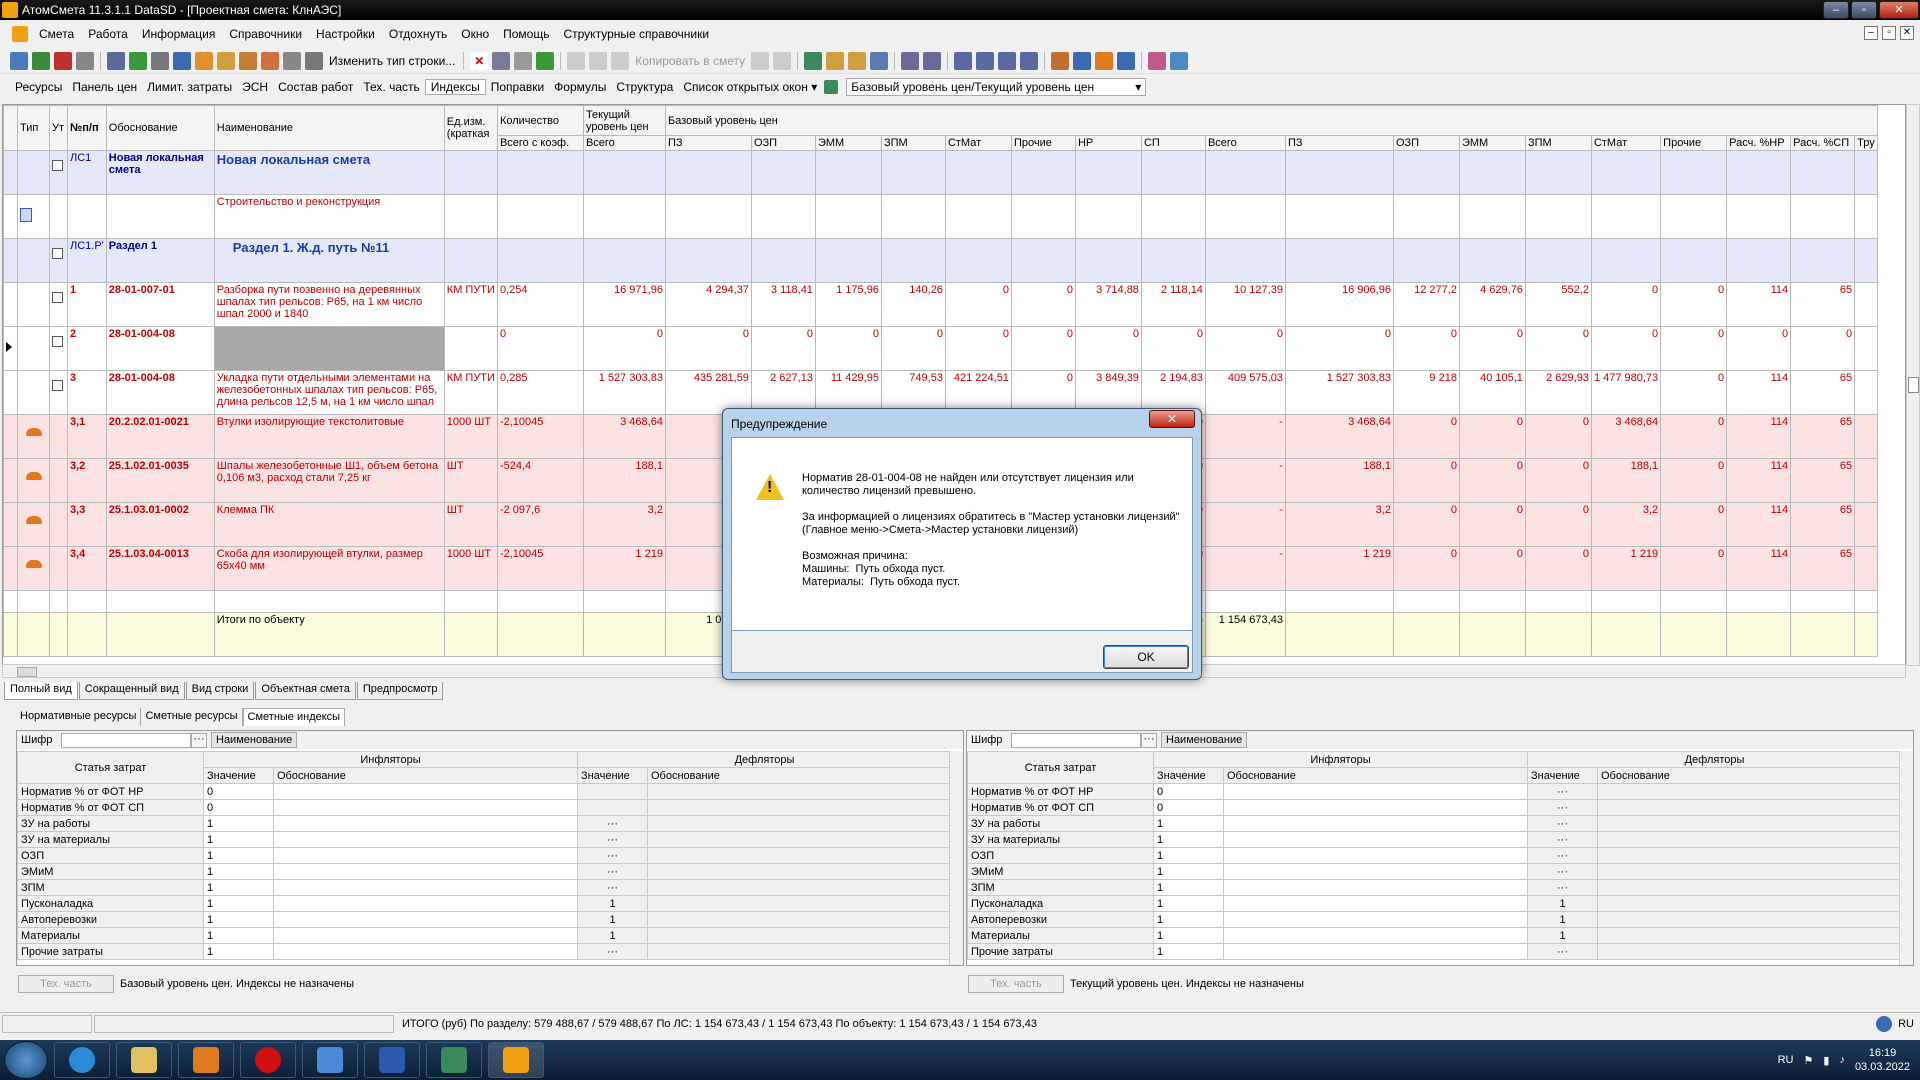  What do you see at coordinates (516, 1060) in the screenshot?
I see `taskbar-atomsmeta` at bounding box center [516, 1060].